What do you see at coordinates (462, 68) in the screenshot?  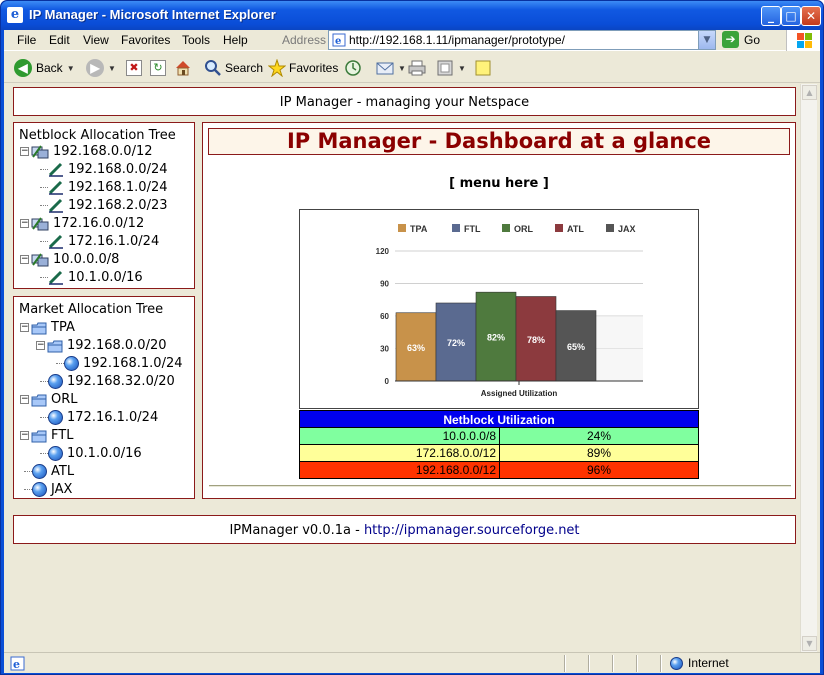 I see `edit-dropdown-icon: ▼` at bounding box center [462, 68].